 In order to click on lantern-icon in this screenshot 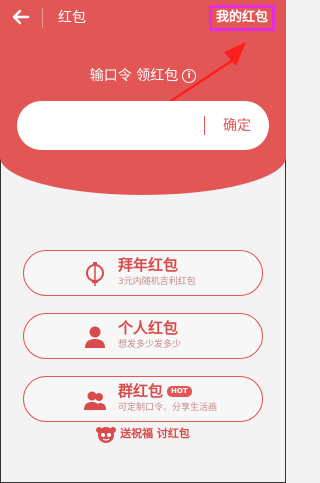, I will do `click(95, 274)`.